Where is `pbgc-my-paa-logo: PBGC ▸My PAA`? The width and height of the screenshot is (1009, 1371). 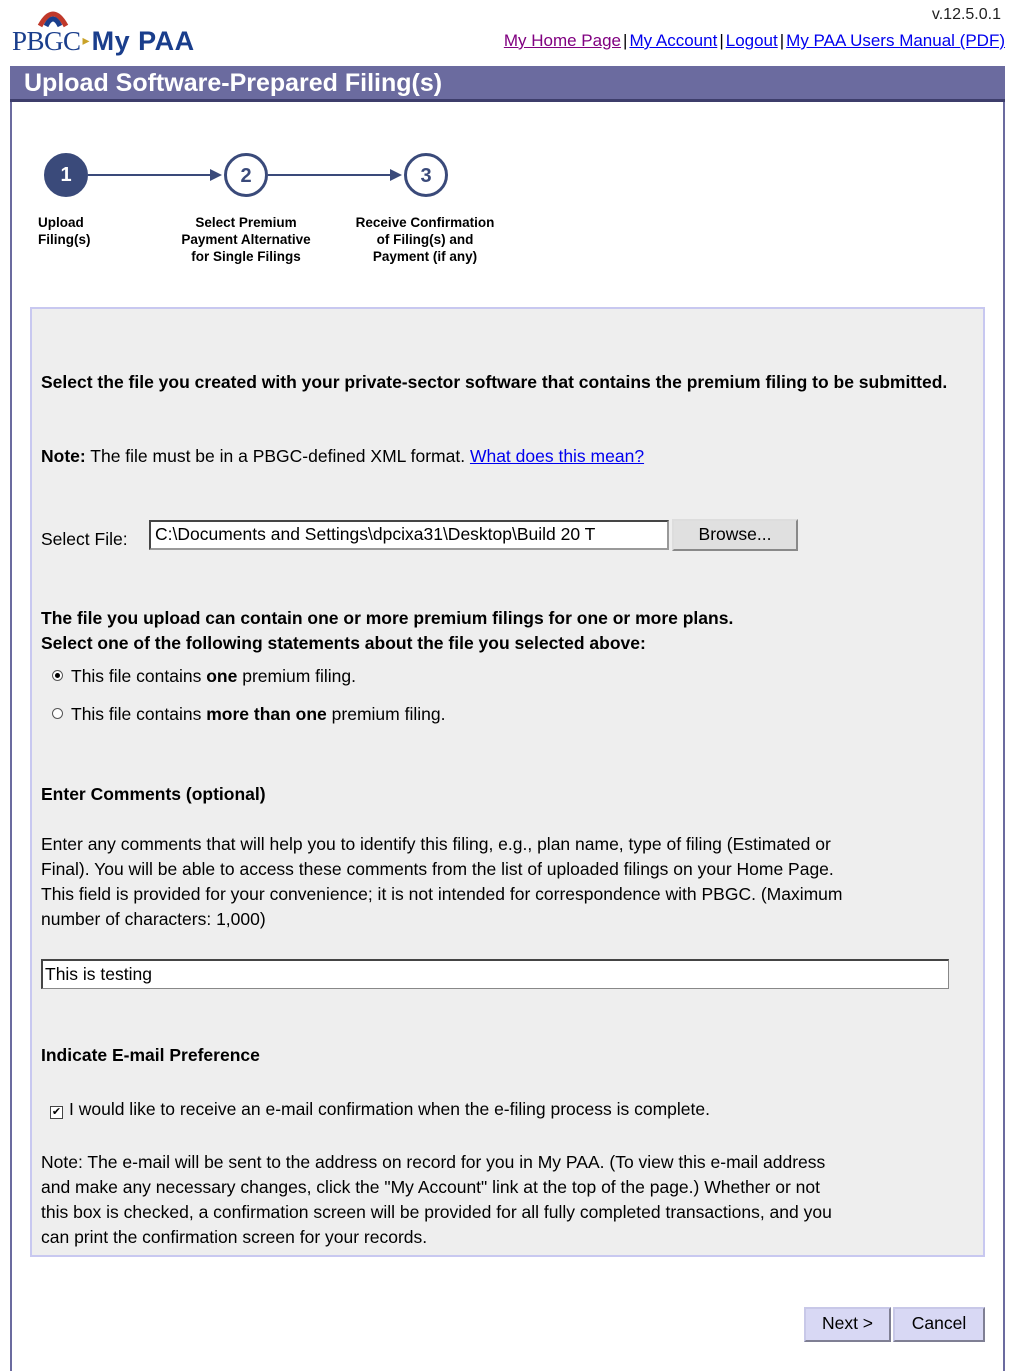 pbgc-my-paa-logo: PBGC ▸My PAA is located at coordinates (127, 33).